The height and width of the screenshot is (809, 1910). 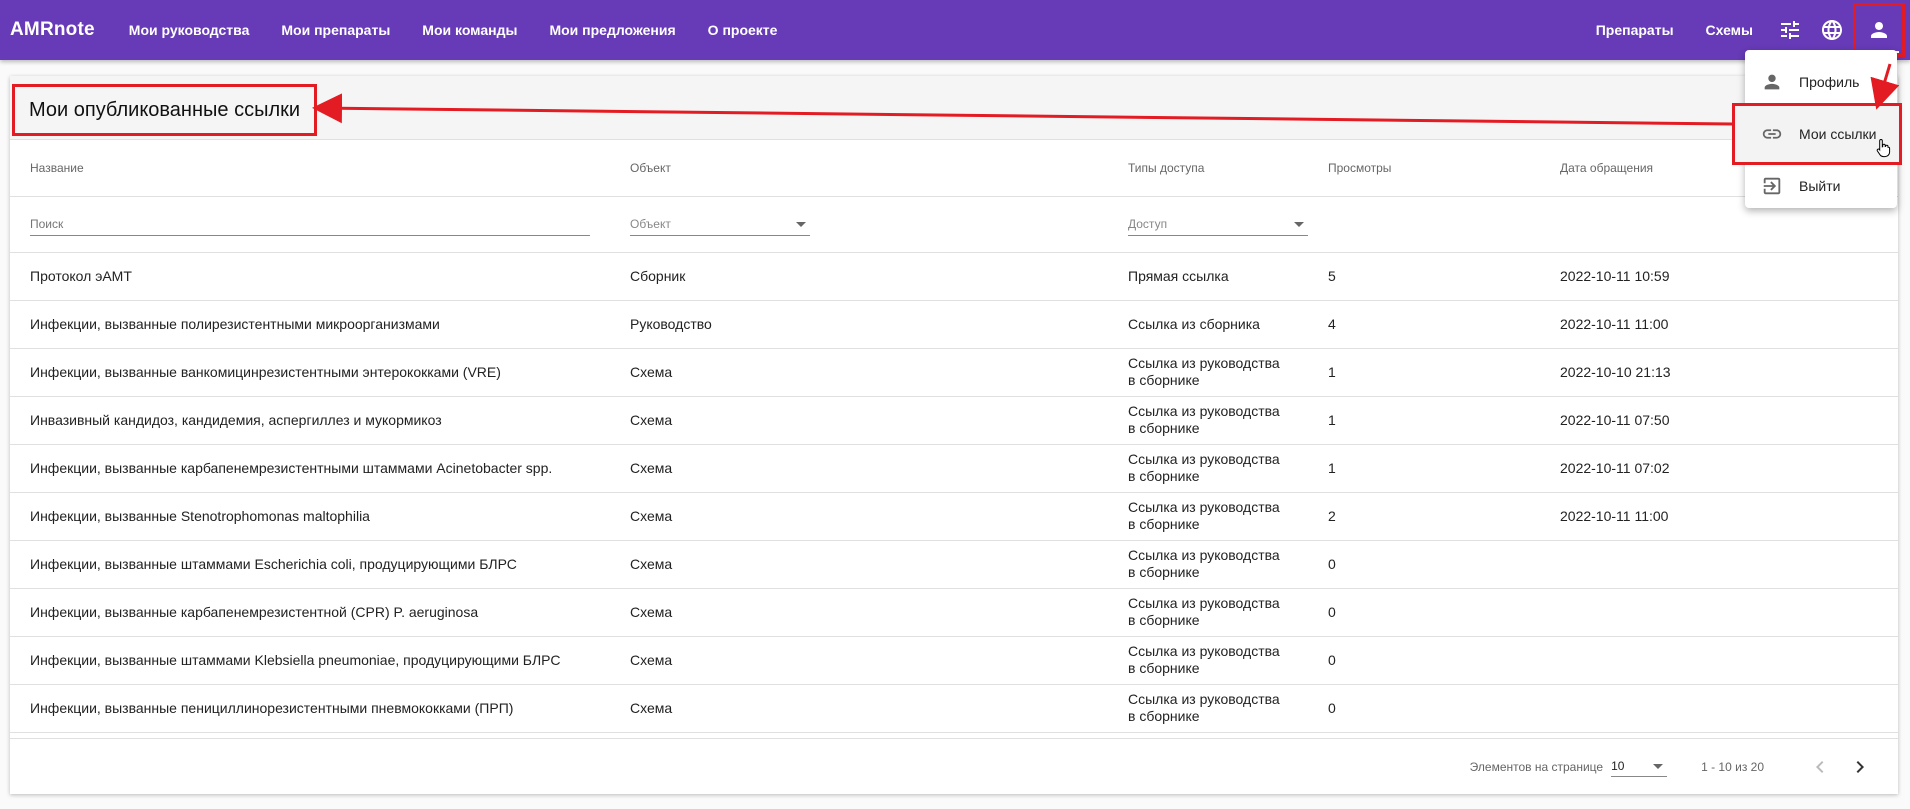 I want to click on page-range: 1 - 10 из 20, so click(x=1732, y=766).